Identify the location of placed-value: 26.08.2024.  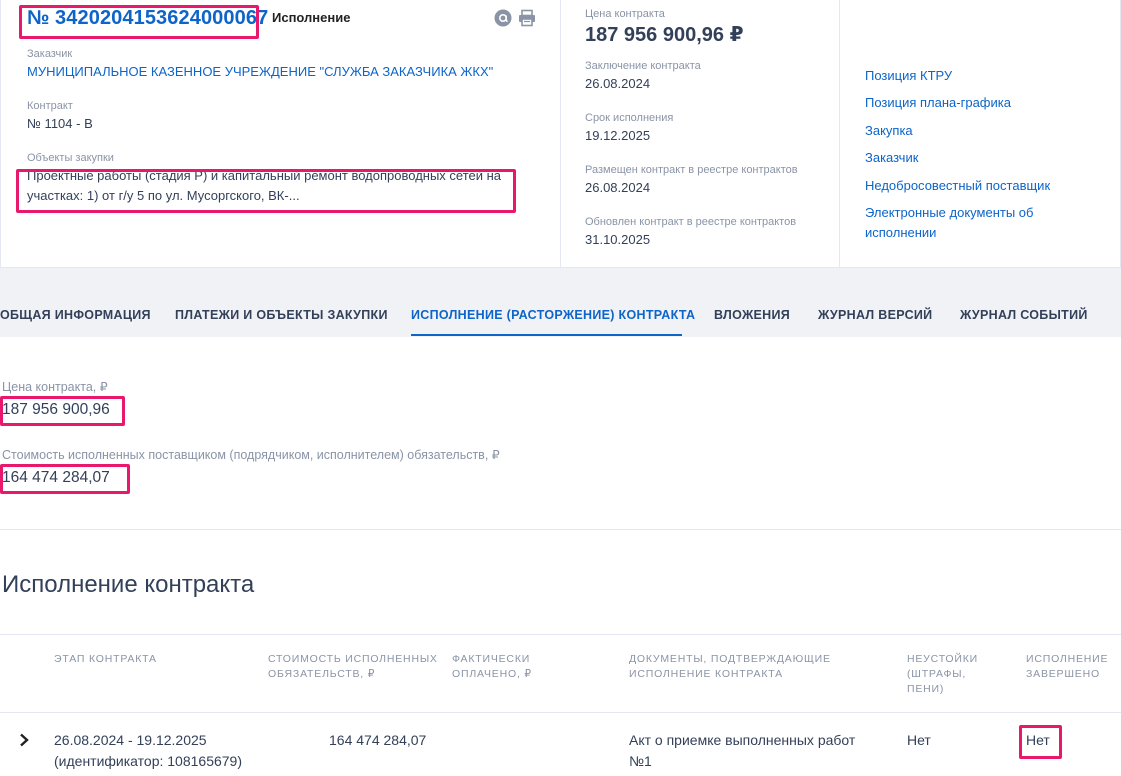
(618, 187).